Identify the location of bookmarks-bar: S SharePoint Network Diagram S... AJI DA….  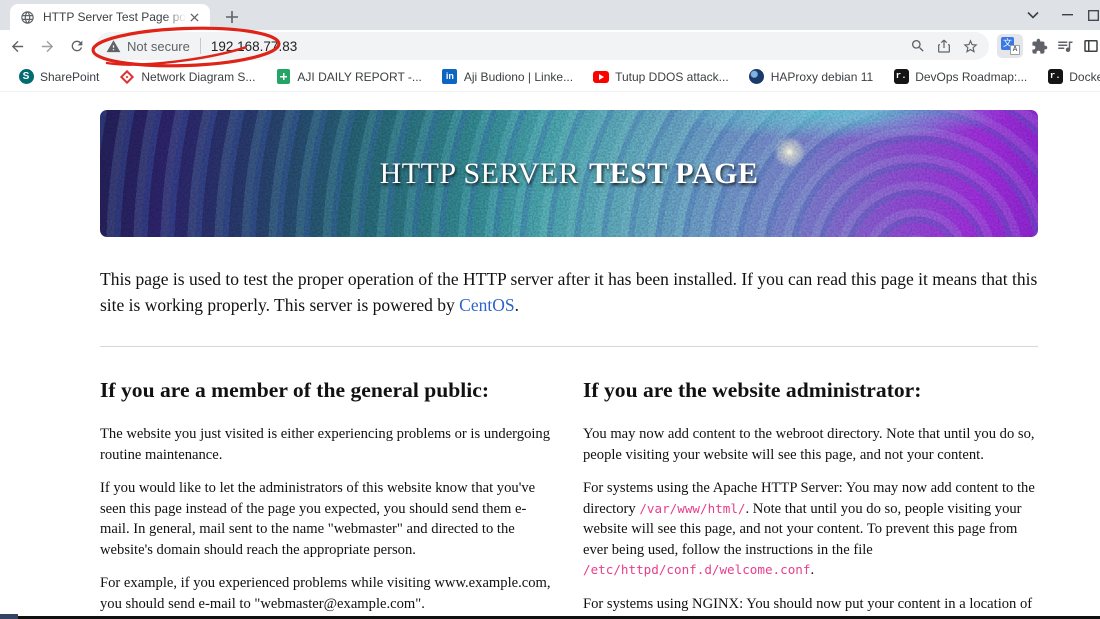
(550, 77).